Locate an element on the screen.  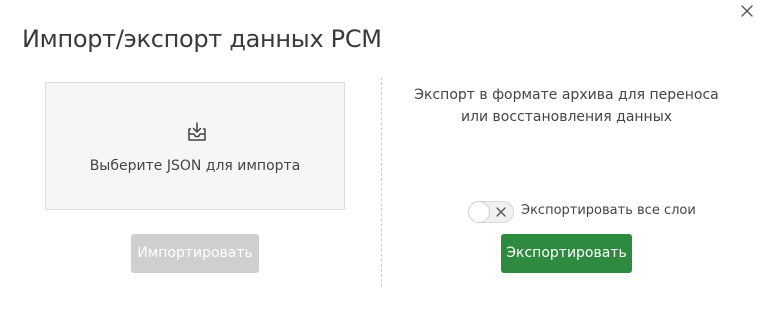
export-all-layers-label: Экспортировать все слои is located at coordinates (608, 210).